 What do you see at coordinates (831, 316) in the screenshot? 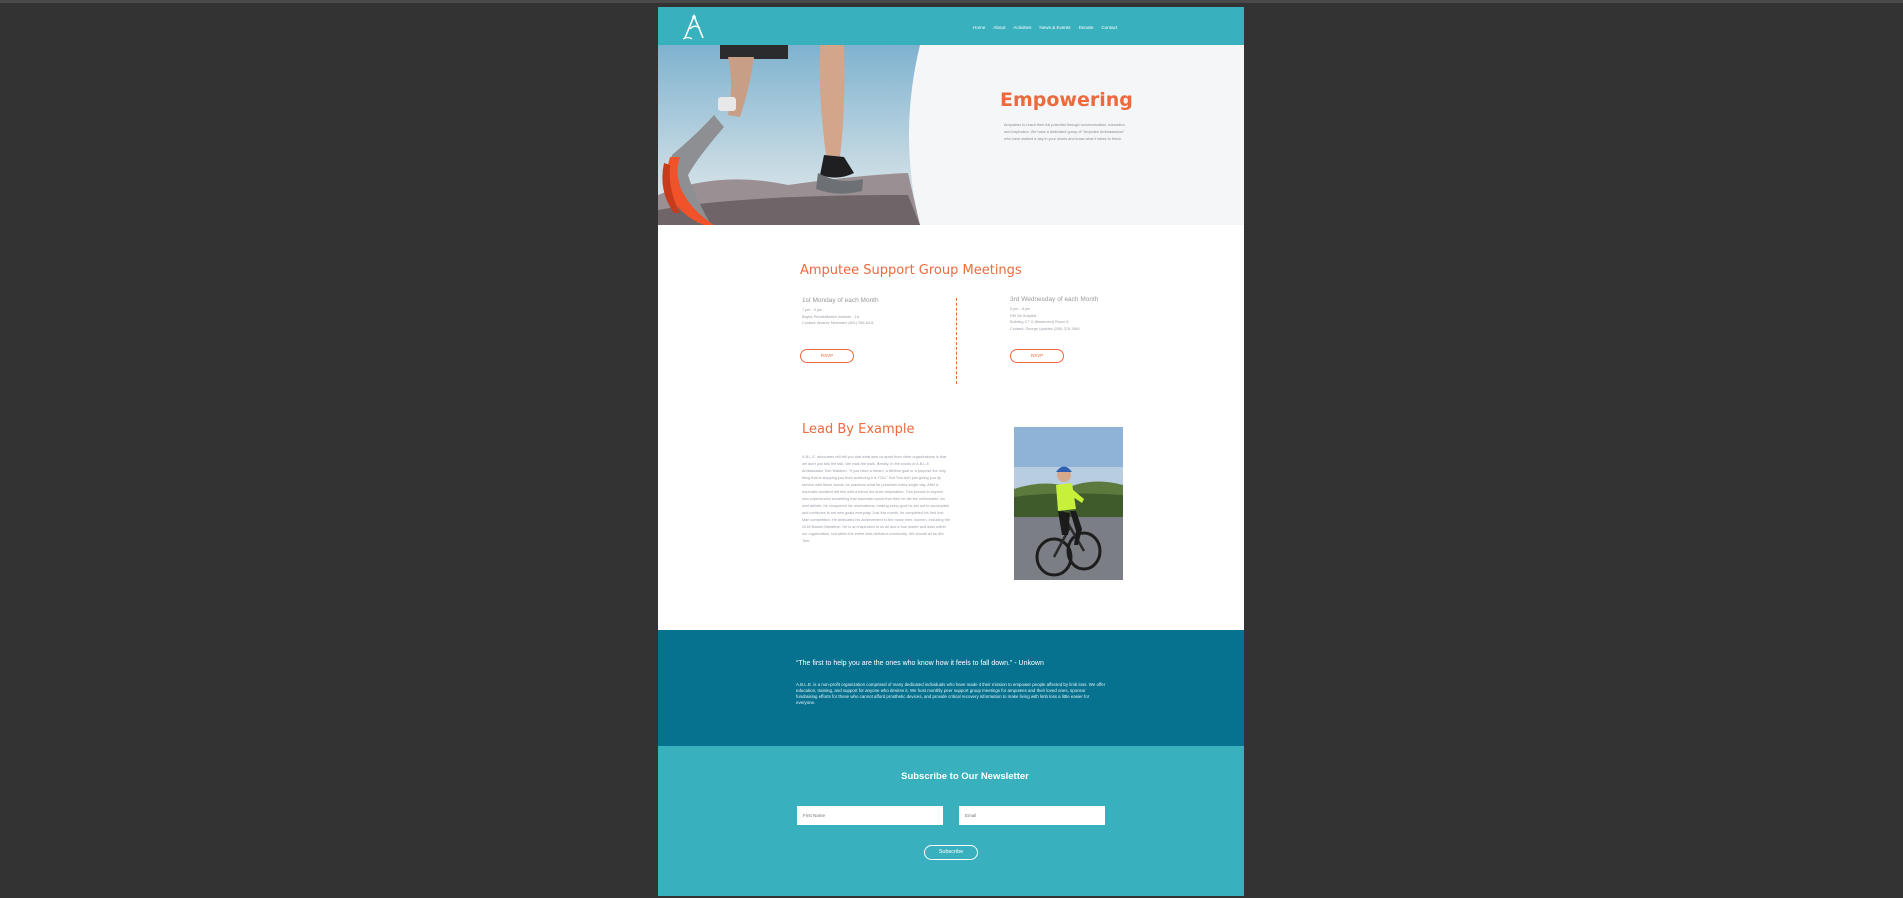
I see `meeting-location: Baylor Rehabilitation Institute - 1A` at bounding box center [831, 316].